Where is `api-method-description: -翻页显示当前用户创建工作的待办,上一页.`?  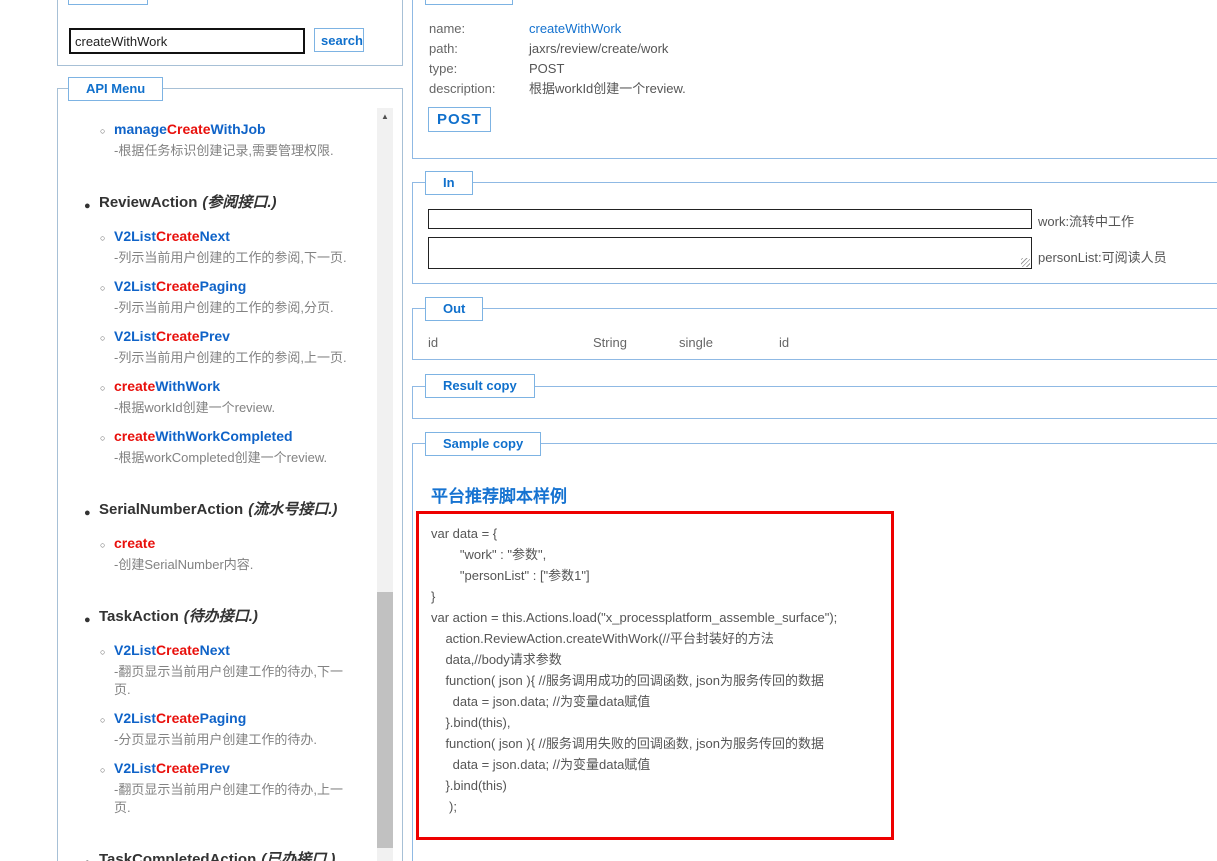
api-method-description: -翻页显示当前用户创建工作的待办,上一页. is located at coordinates (228, 798).